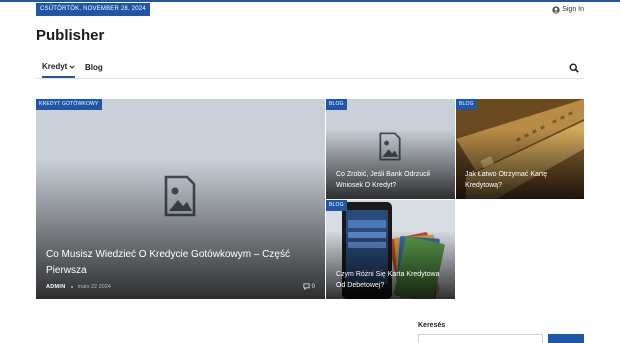 This screenshot has width=620, height=343. I want to click on comment-icon, so click(306, 286).